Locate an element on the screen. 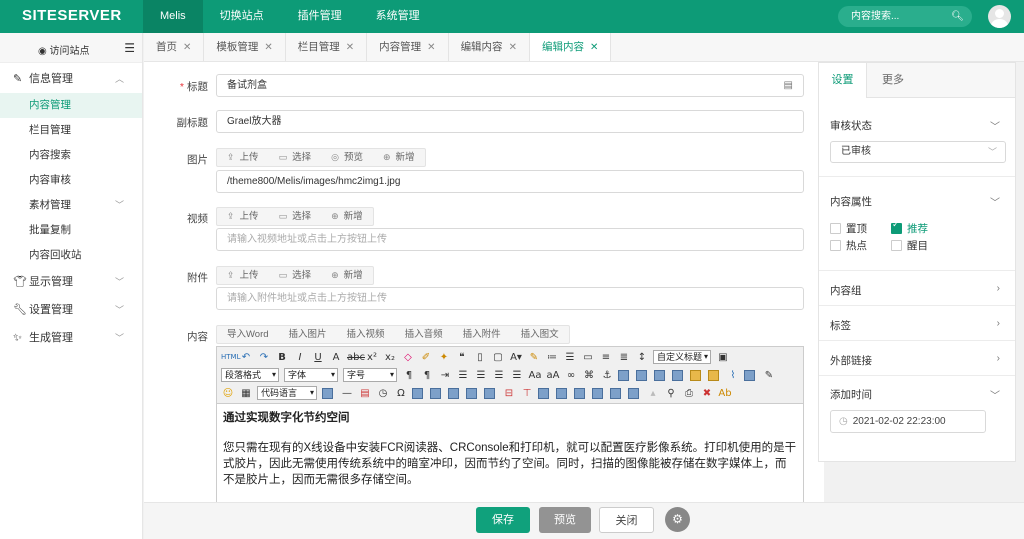  split-cols-icon is located at coordinates (633, 393).